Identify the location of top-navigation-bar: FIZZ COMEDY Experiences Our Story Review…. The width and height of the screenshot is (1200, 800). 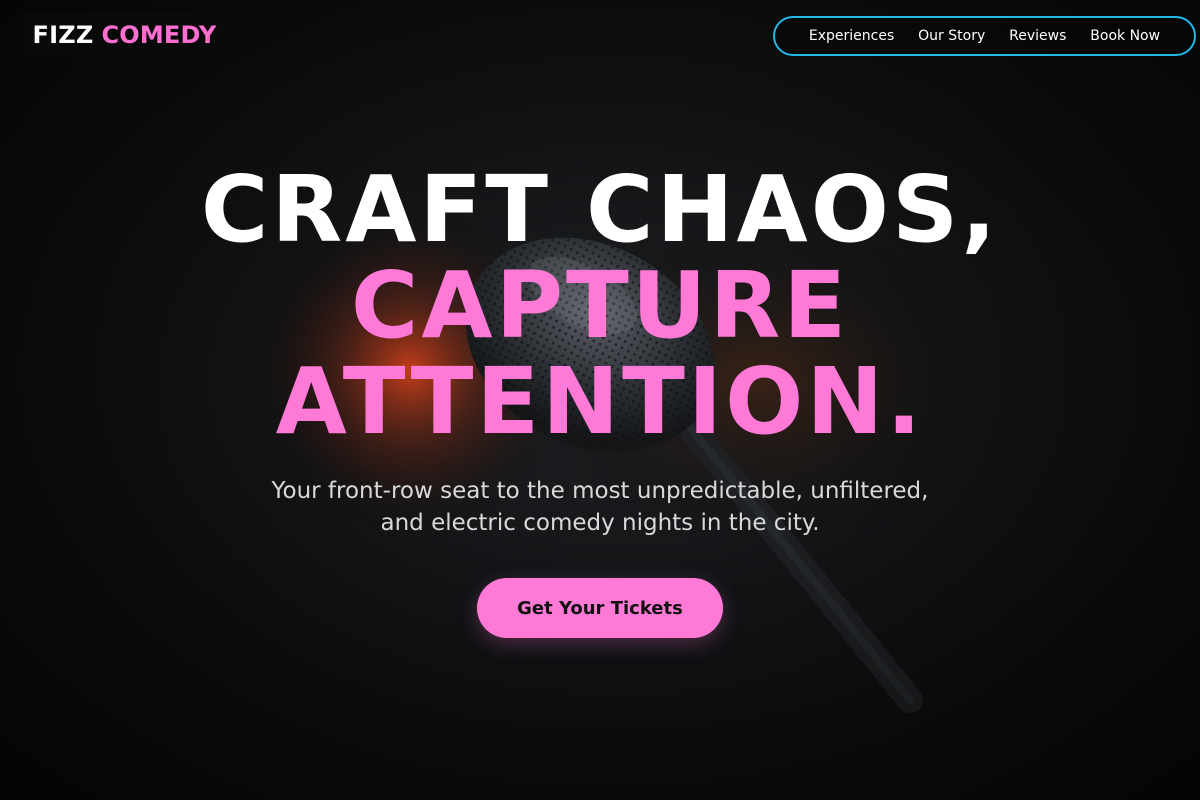
(600, 36).